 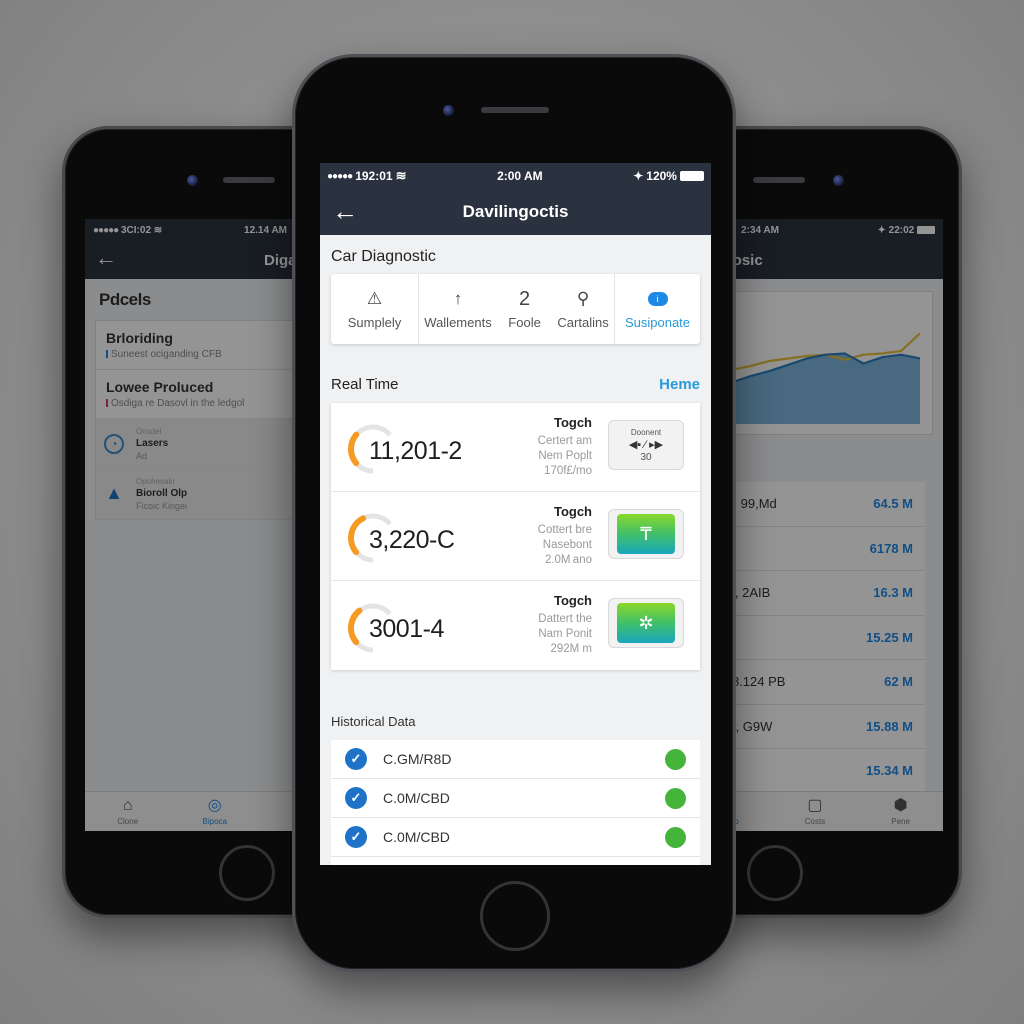 What do you see at coordinates (375, 309) in the screenshot?
I see `segment-sumplely: ⚠ Sumplely` at bounding box center [375, 309].